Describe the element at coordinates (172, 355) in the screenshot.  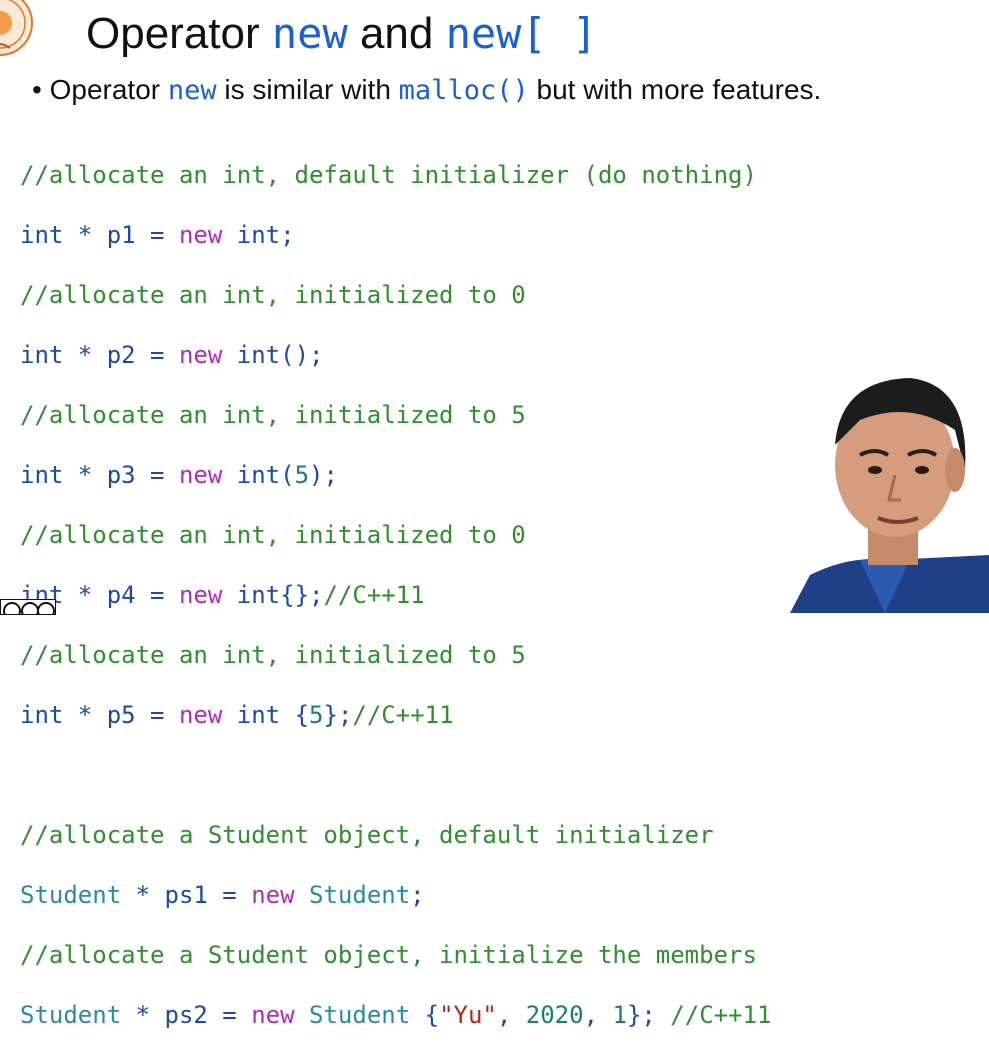
I see `code-line: int * p2 = new int();` at that location.